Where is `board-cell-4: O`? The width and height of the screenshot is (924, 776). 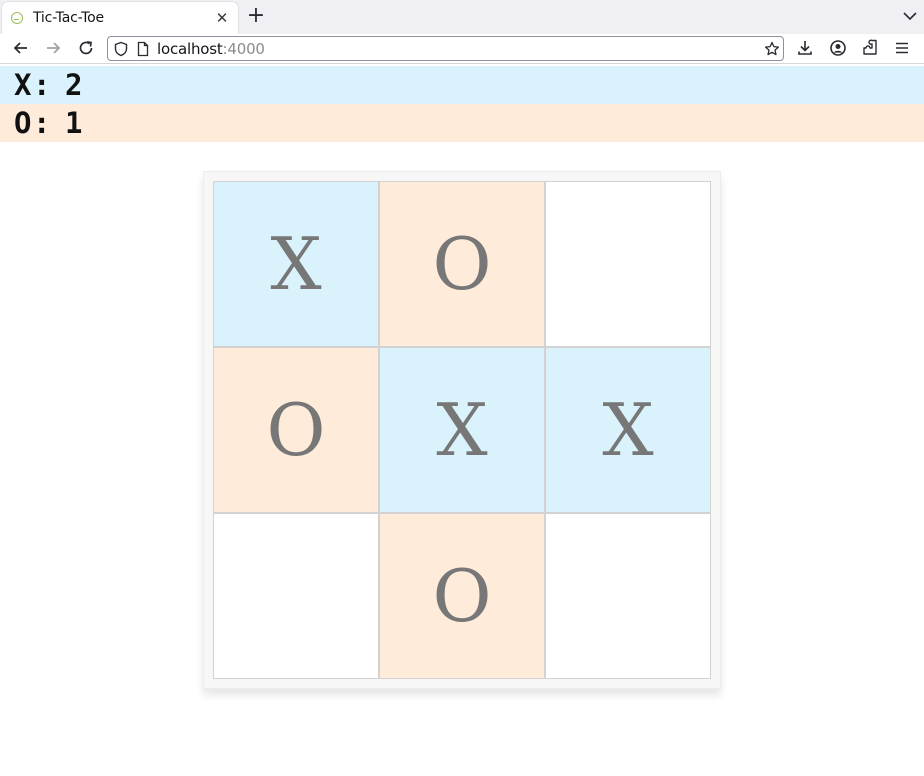 board-cell-4: O is located at coordinates (296, 430).